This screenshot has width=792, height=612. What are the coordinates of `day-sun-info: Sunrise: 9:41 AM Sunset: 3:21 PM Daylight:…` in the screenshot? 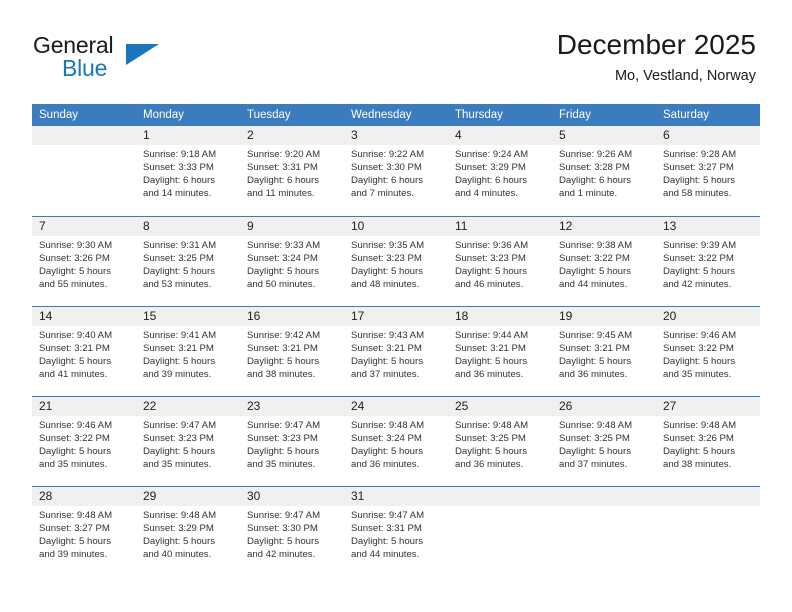 It's located at (188, 353).